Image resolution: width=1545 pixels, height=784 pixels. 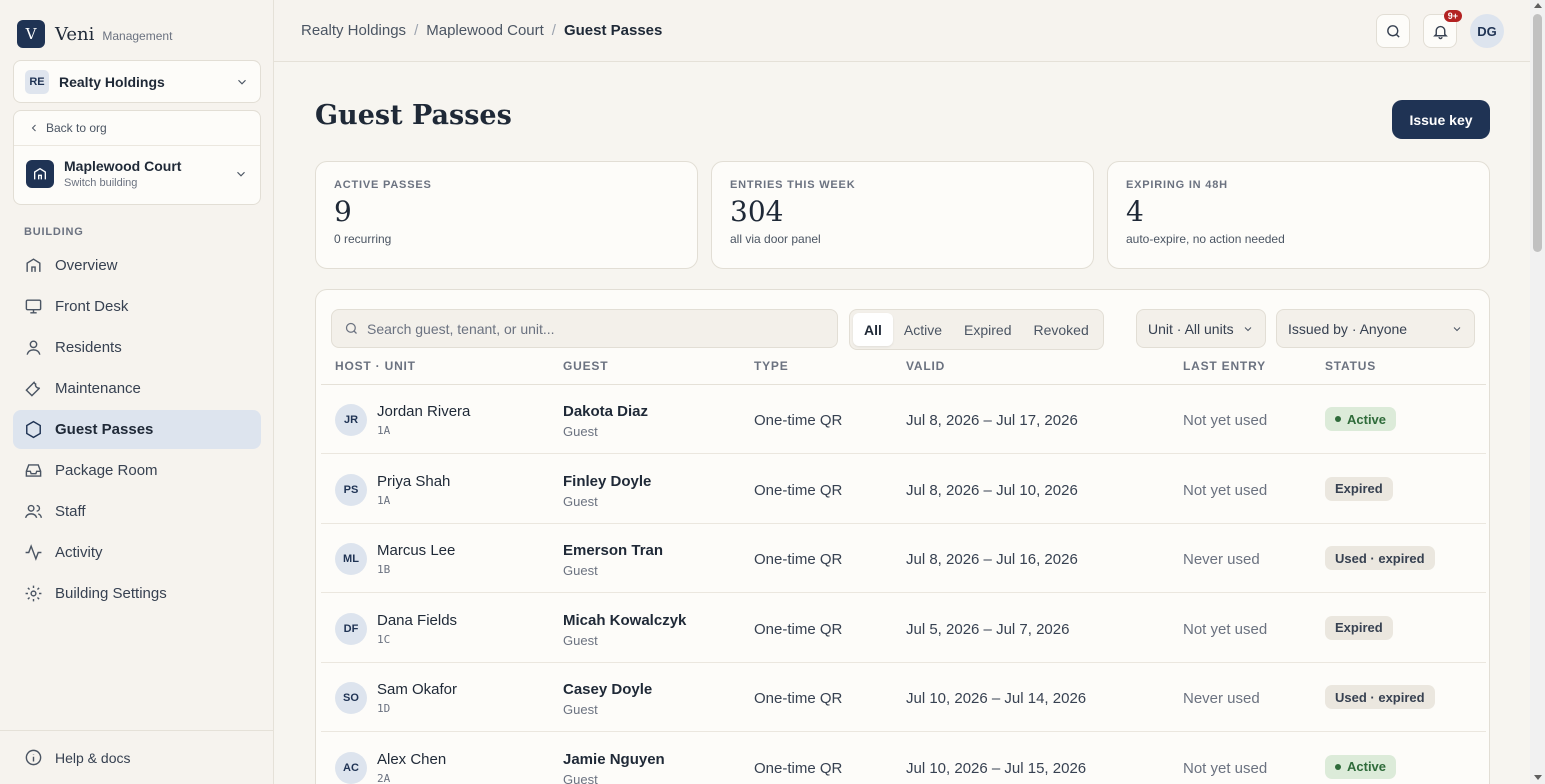 I want to click on status-badge: Expired, so click(x=1359, y=488).